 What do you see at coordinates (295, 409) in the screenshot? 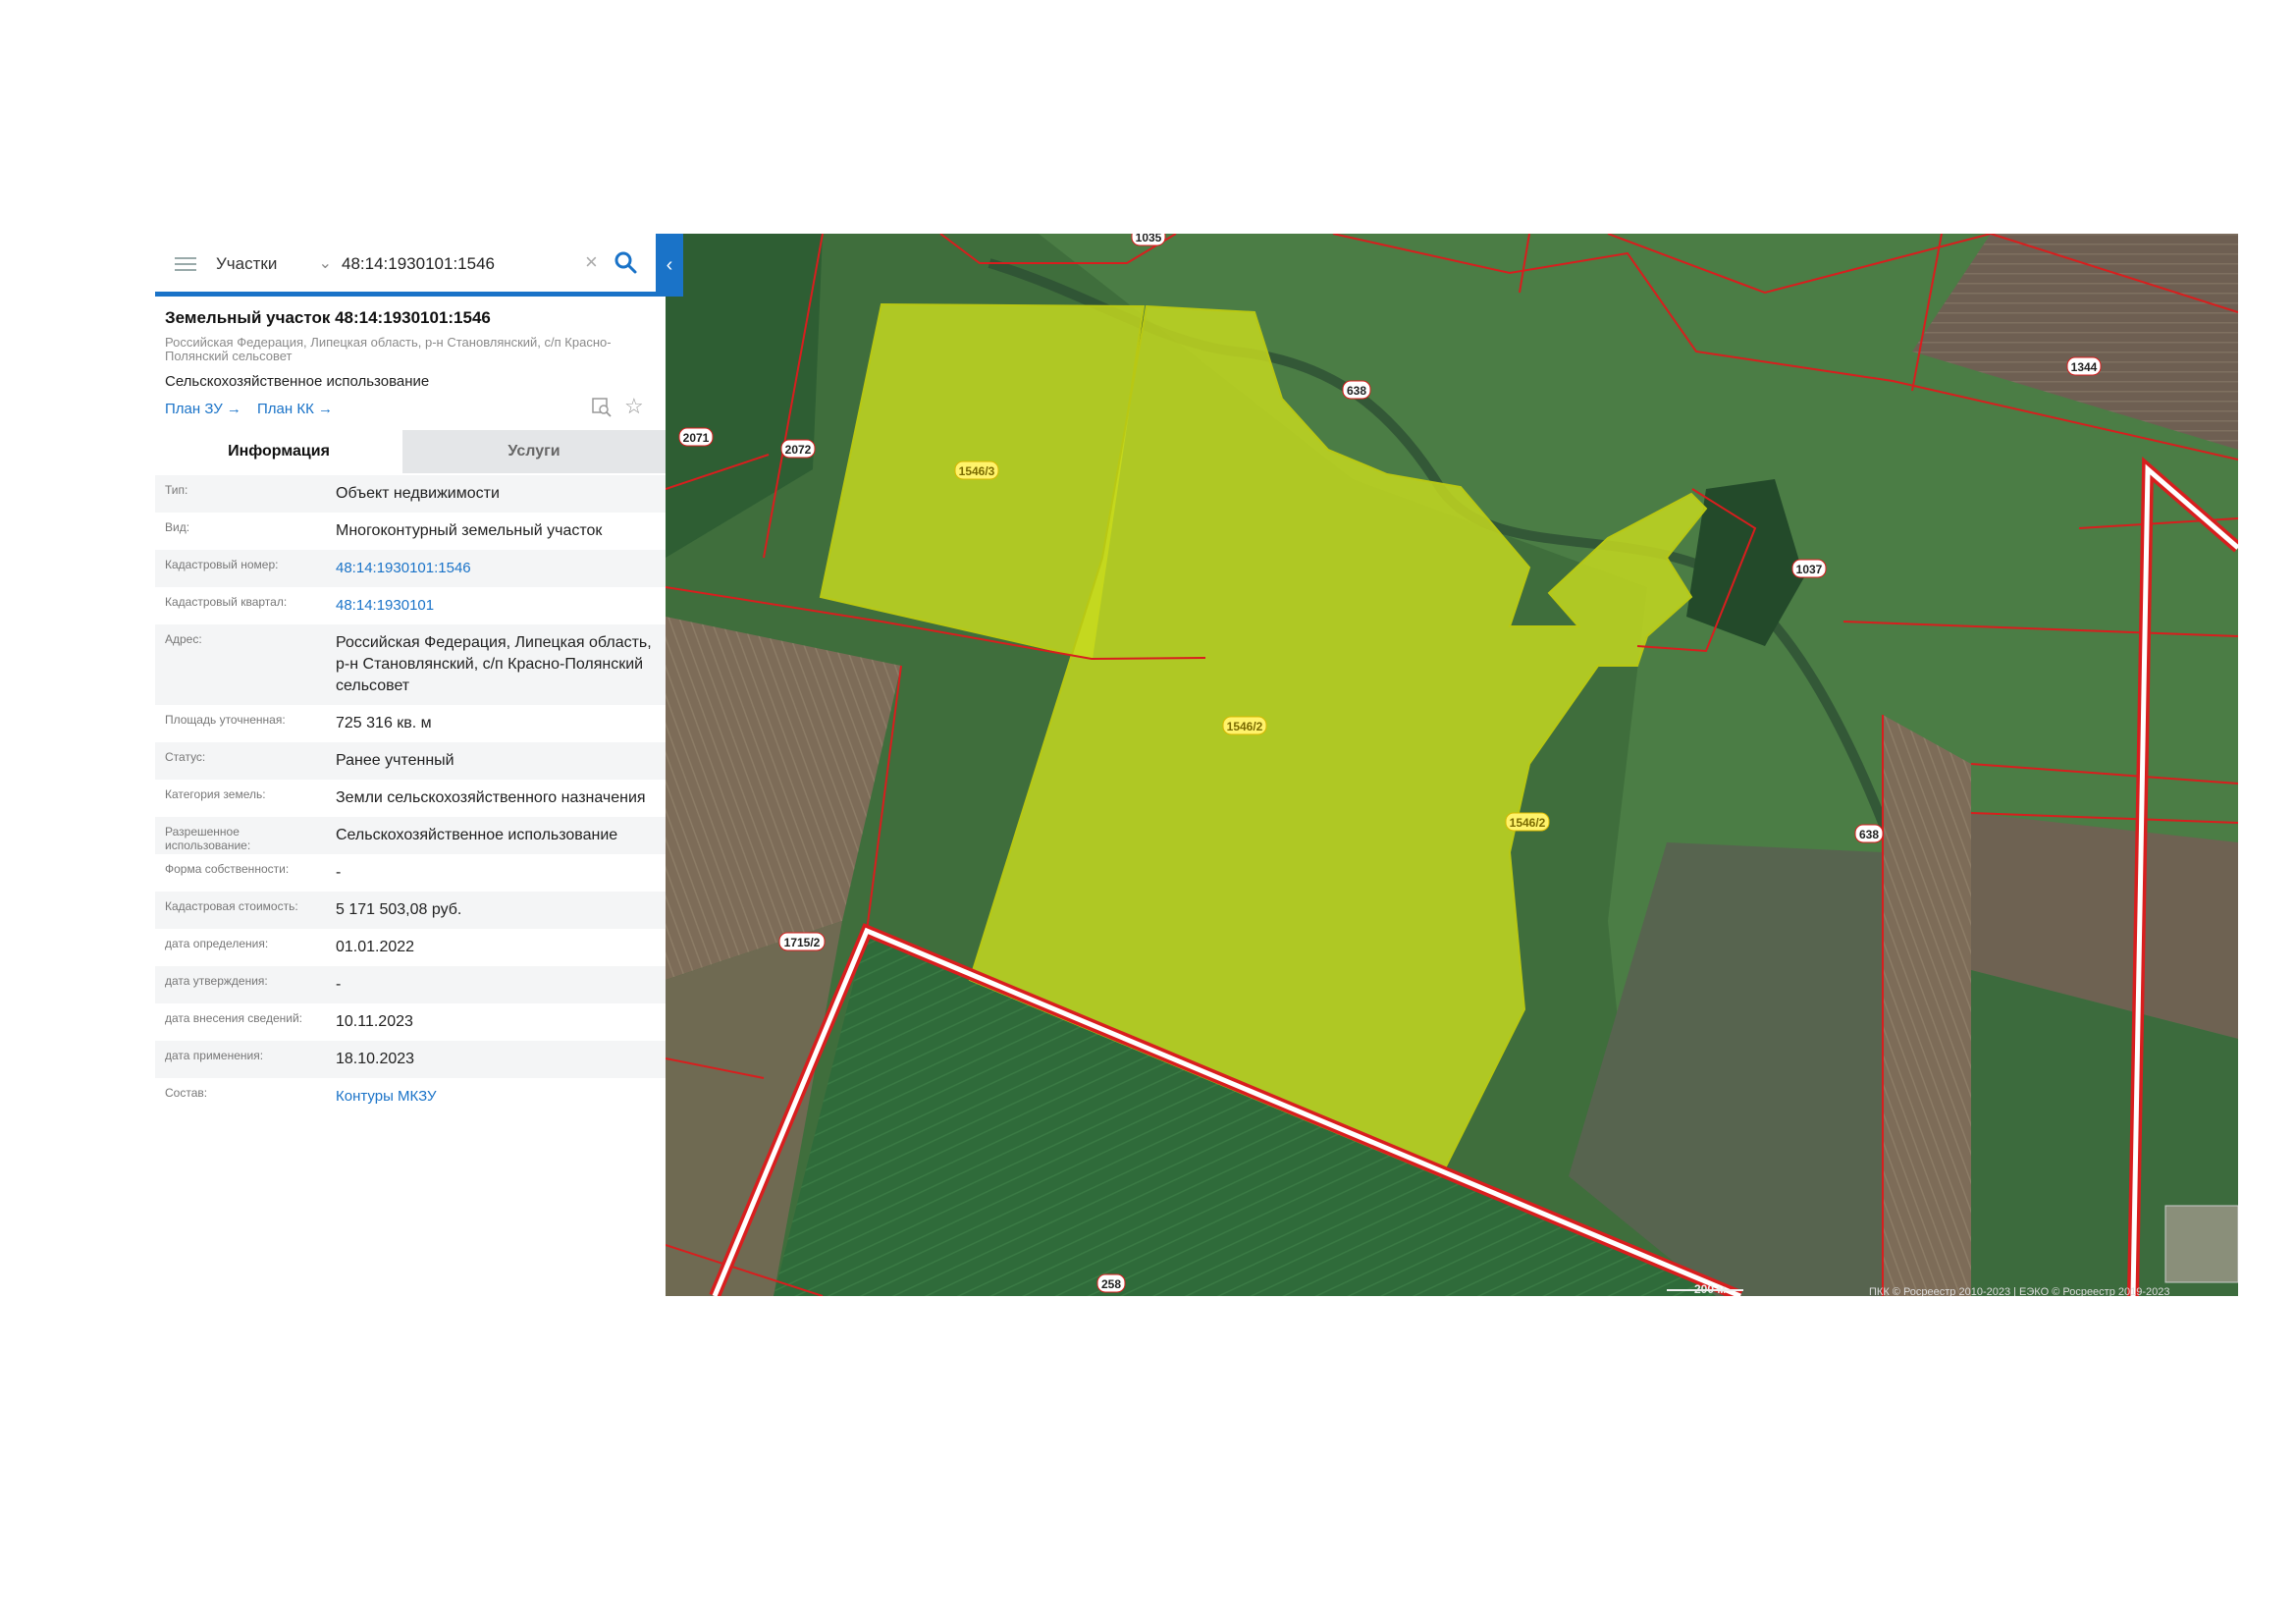
I see `plan-kk-link: План КК →` at bounding box center [295, 409].